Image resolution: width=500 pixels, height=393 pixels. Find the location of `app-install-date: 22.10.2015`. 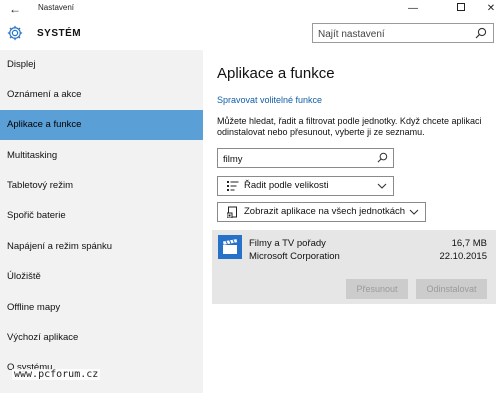

app-install-date: 22.10.2015 is located at coordinates (463, 256).